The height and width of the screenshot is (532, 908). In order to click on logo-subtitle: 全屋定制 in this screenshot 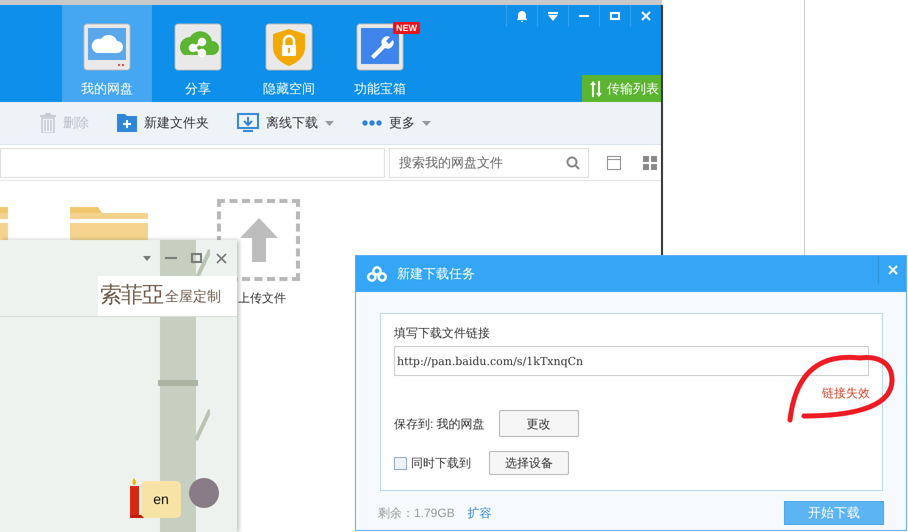, I will do `click(193, 296)`.